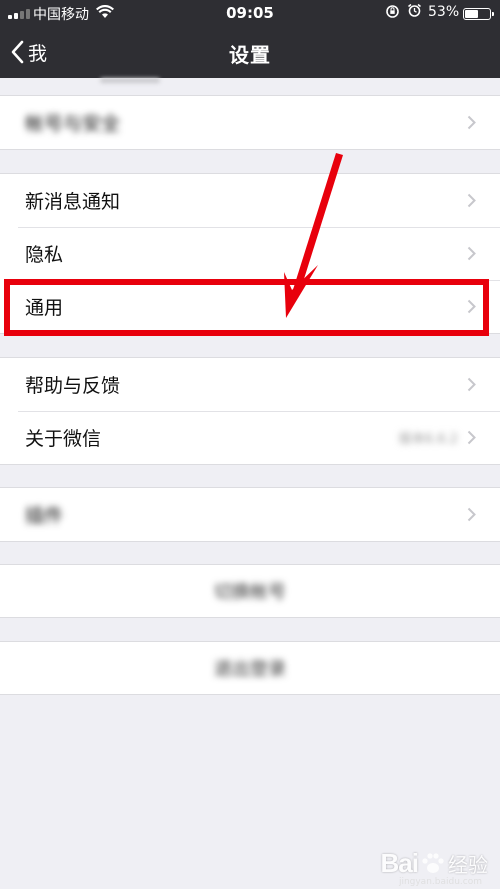 Image resolution: width=500 pixels, height=889 pixels. What do you see at coordinates (478, 14) in the screenshot?
I see `battery-icon` at bounding box center [478, 14].